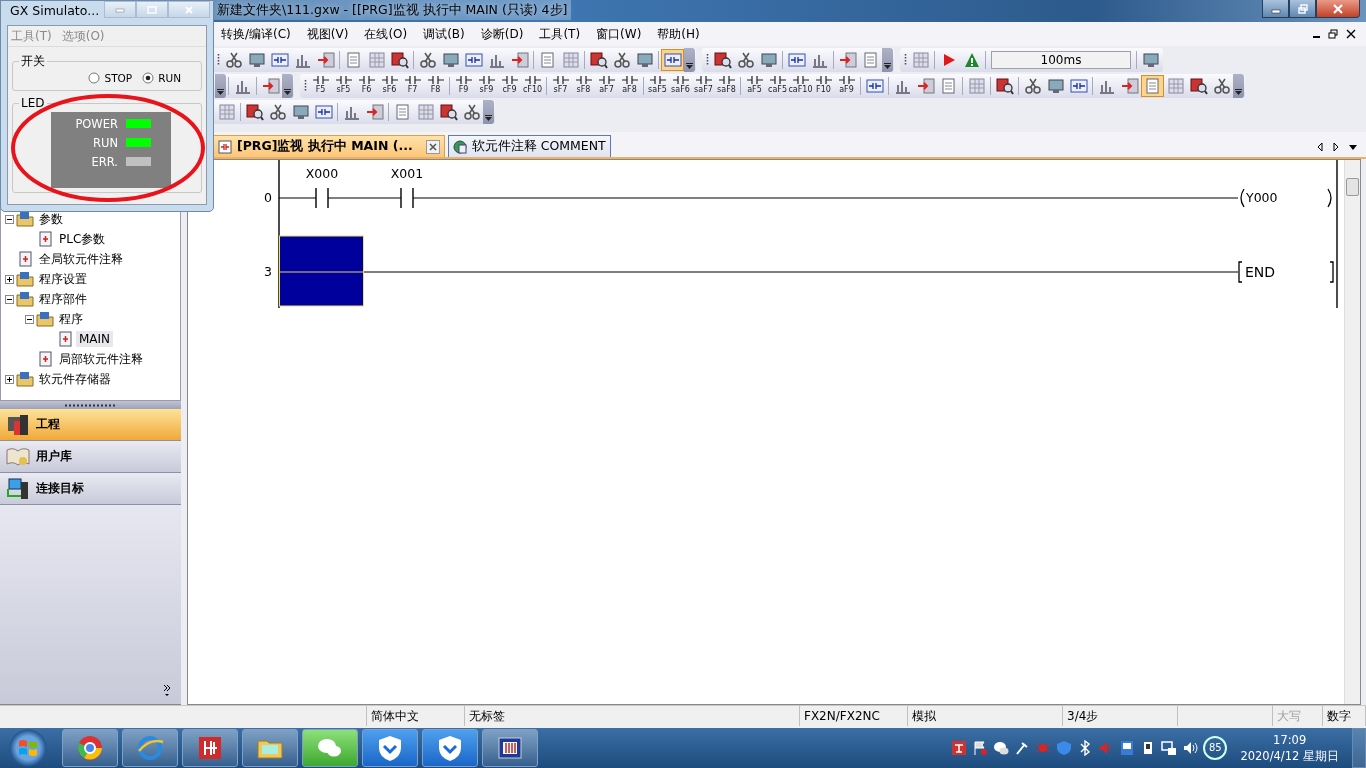 This screenshot has width=1366, height=768. What do you see at coordinates (63, 279) in the screenshot?
I see `tree-item: 程序设置` at bounding box center [63, 279].